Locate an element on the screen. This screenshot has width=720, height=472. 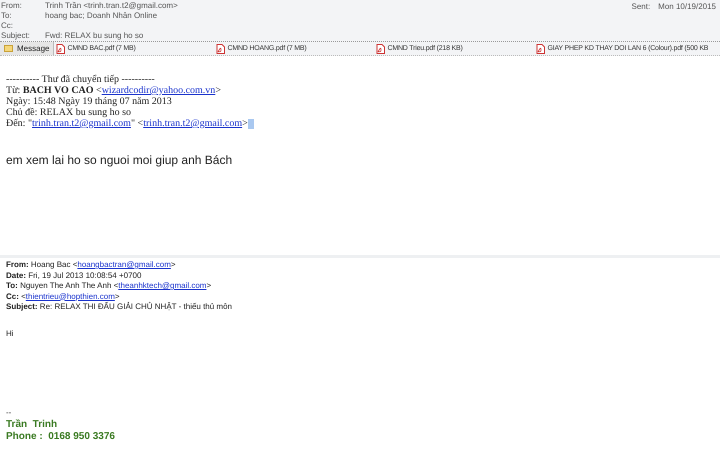
field-label: Subject: is located at coordinates (15, 36).